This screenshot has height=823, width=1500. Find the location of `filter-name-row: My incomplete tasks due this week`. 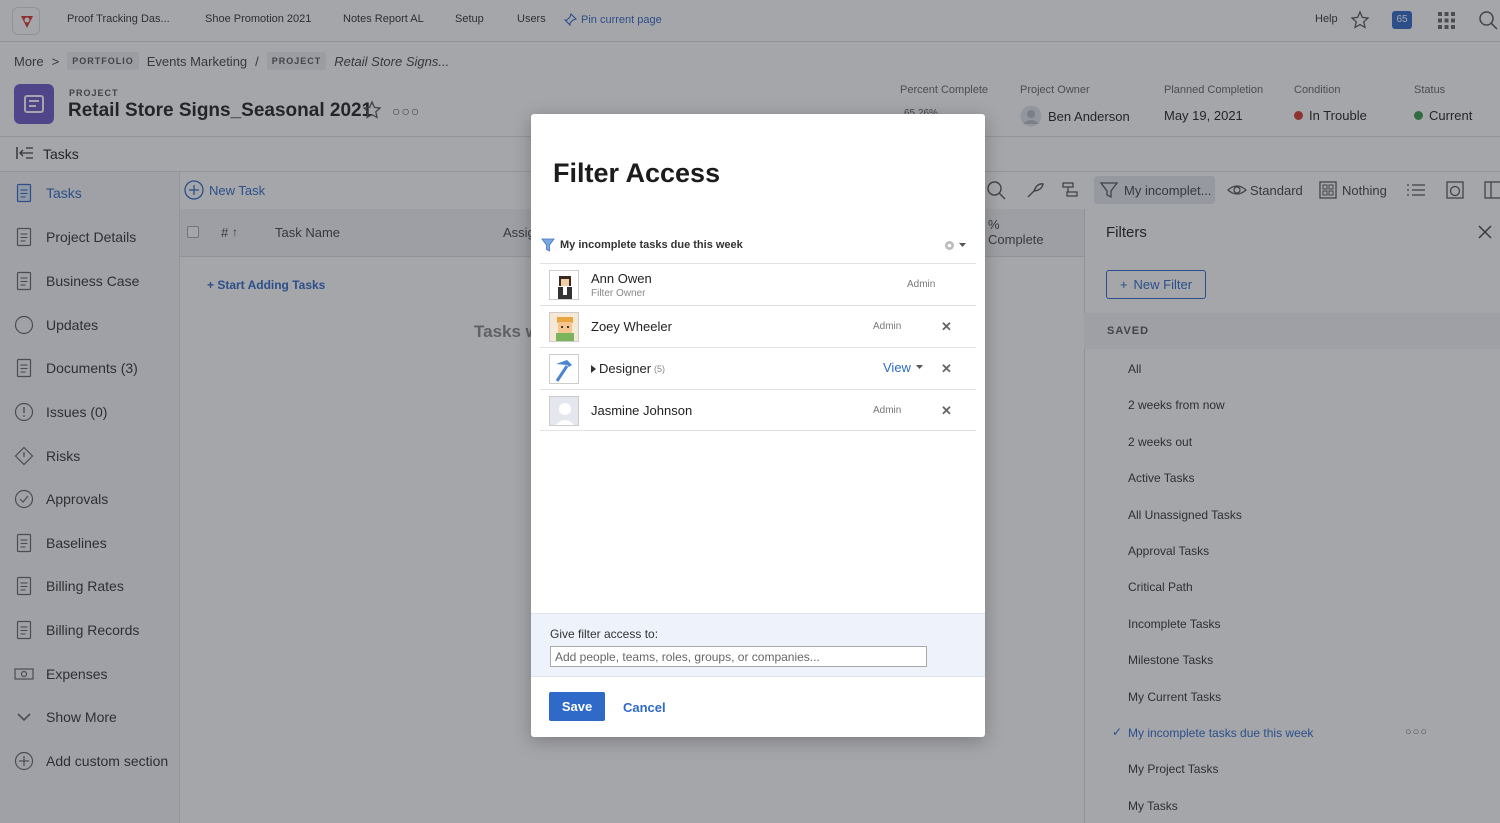

filter-name-row: My incomplete tasks due this week is located at coordinates (642, 245).